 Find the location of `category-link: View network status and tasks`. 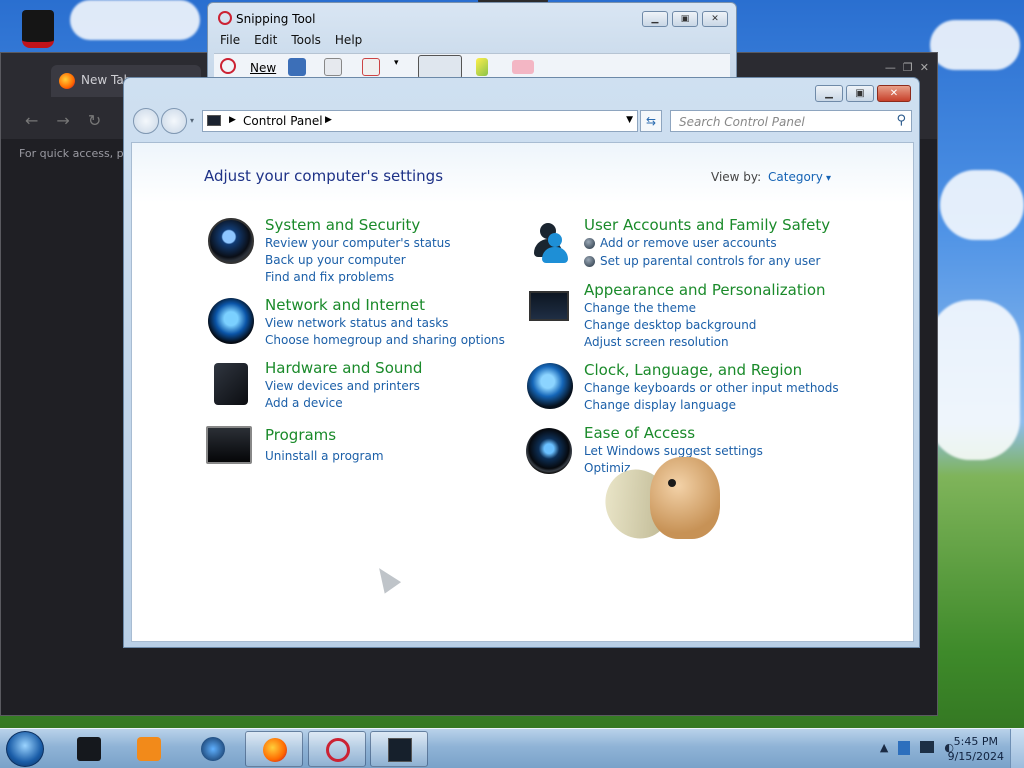

category-link: View network status and tasks is located at coordinates (385, 323).